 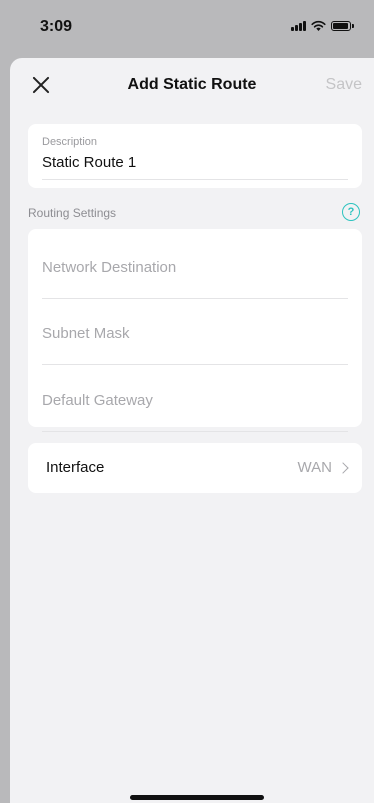 What do you see at coordinates (187, 26) in the screenshot?
I see `status-bar: 3:09` at bounding box center [187, 26].